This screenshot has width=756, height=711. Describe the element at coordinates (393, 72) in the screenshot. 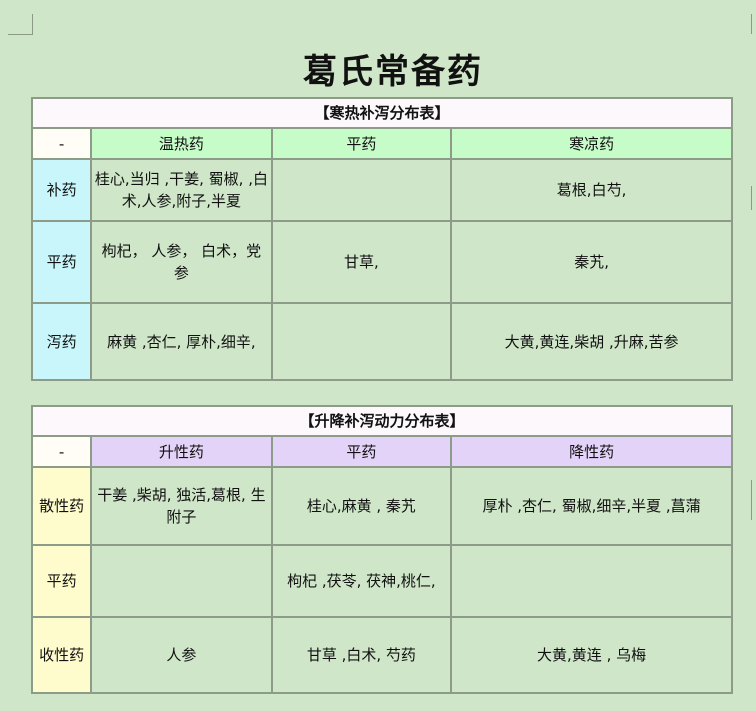

I see `document-title: 葛氏常备药` at that location.